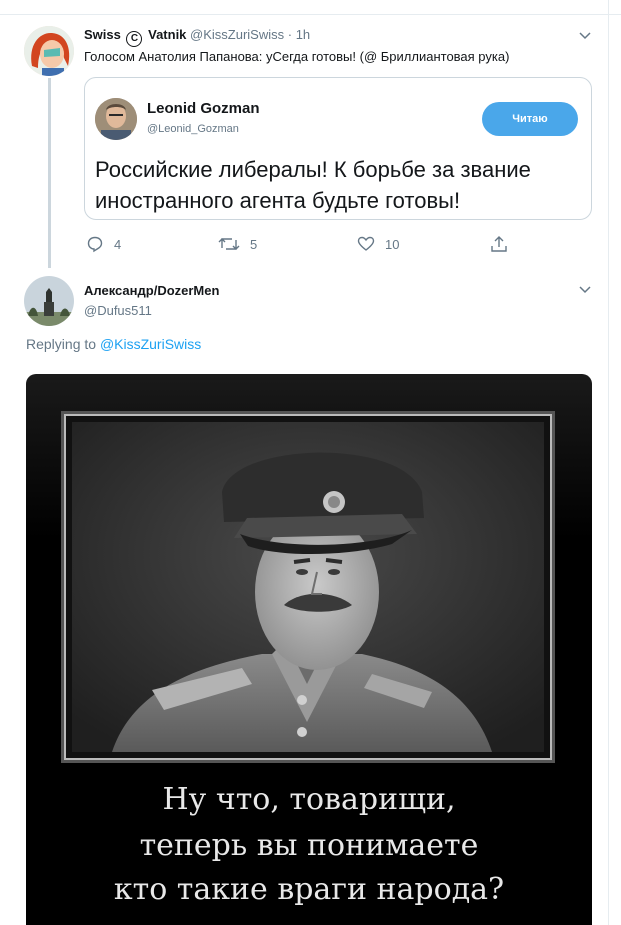  What do you see at coordinates (167, 34) in the screenshot?
I see `display-name-2: Vatnik` at bounding box center [167, 34].